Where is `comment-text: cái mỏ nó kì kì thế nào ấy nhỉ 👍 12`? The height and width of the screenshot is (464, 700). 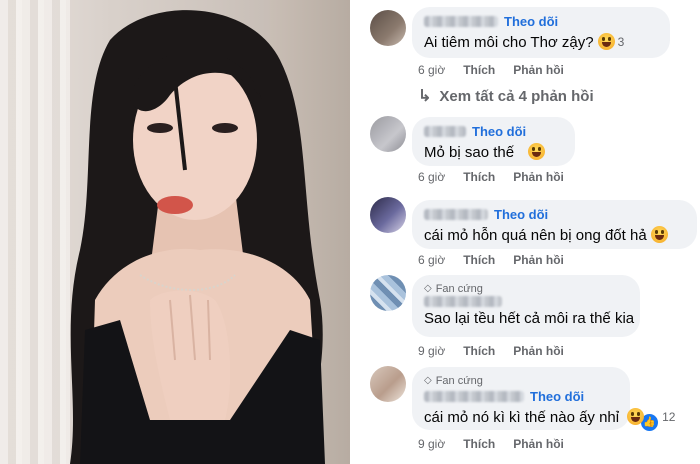
comment-text: cái mỏ nó kì kì thế nào ấy nhỉ 👍 12 is located at coordinates (549, 420).